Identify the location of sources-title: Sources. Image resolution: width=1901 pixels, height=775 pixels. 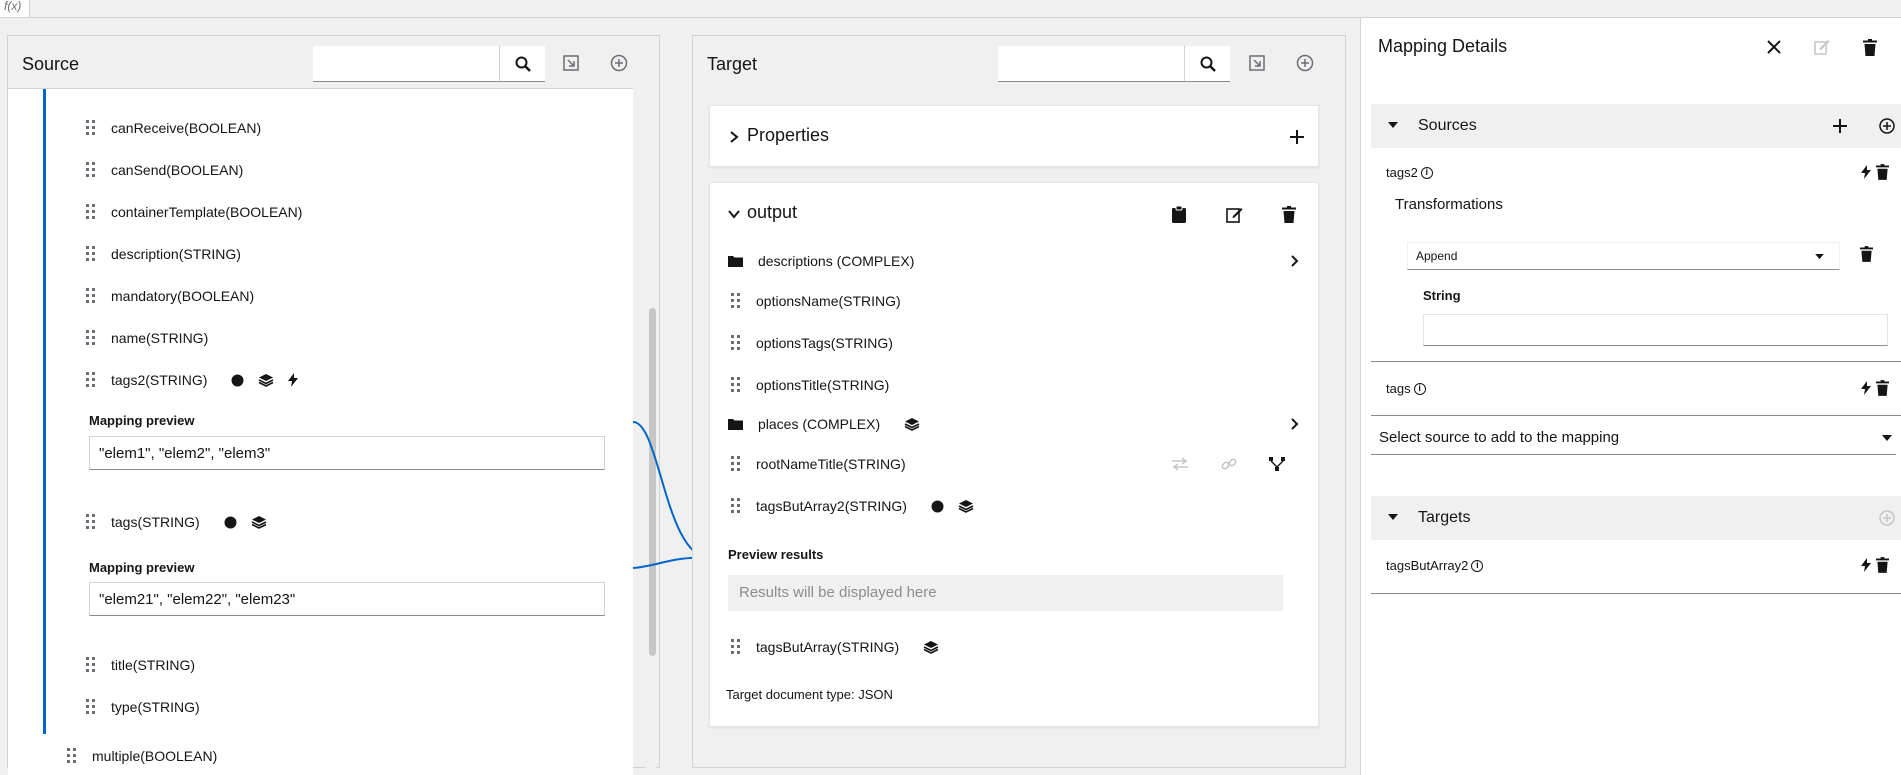
(1447, 125).